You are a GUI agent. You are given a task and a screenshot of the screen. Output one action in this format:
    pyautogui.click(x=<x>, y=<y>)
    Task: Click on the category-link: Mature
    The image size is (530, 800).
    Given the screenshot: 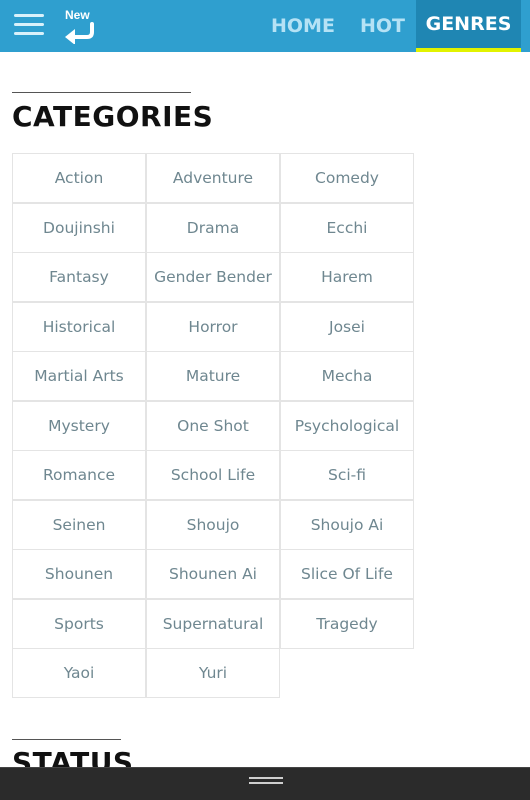 What is the action you would take?
    pyautogui.click(x=213, y=376)
    